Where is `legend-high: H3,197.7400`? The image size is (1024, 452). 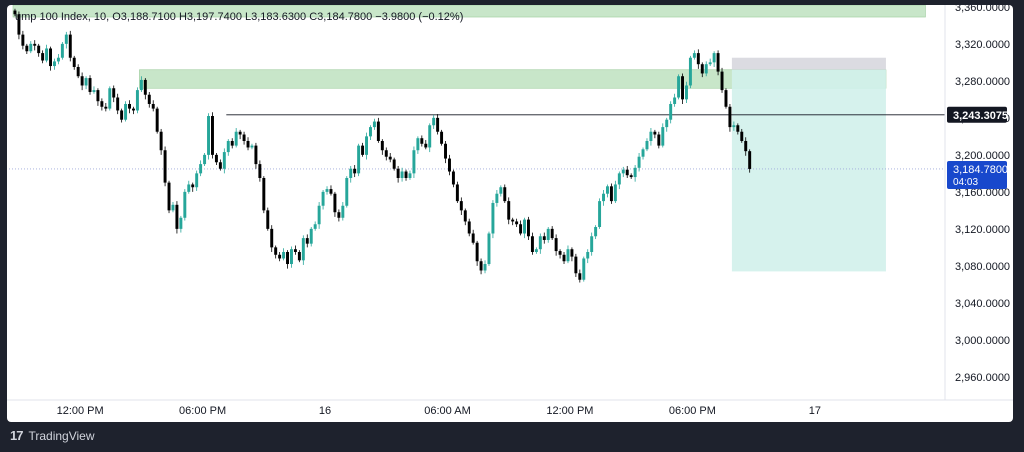 legend-high: H3,197.7400 is located at coordinates (210, 17).